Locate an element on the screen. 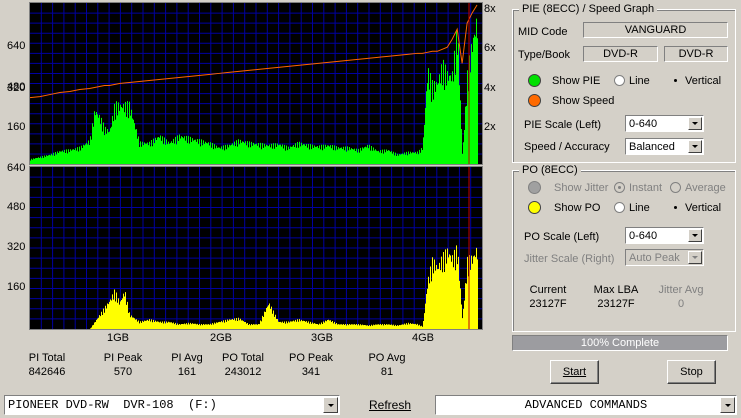 The width and height of the screenshot is (741, 418). jitter-scale-select: Auto Peak is located at coordinates (664, 257).